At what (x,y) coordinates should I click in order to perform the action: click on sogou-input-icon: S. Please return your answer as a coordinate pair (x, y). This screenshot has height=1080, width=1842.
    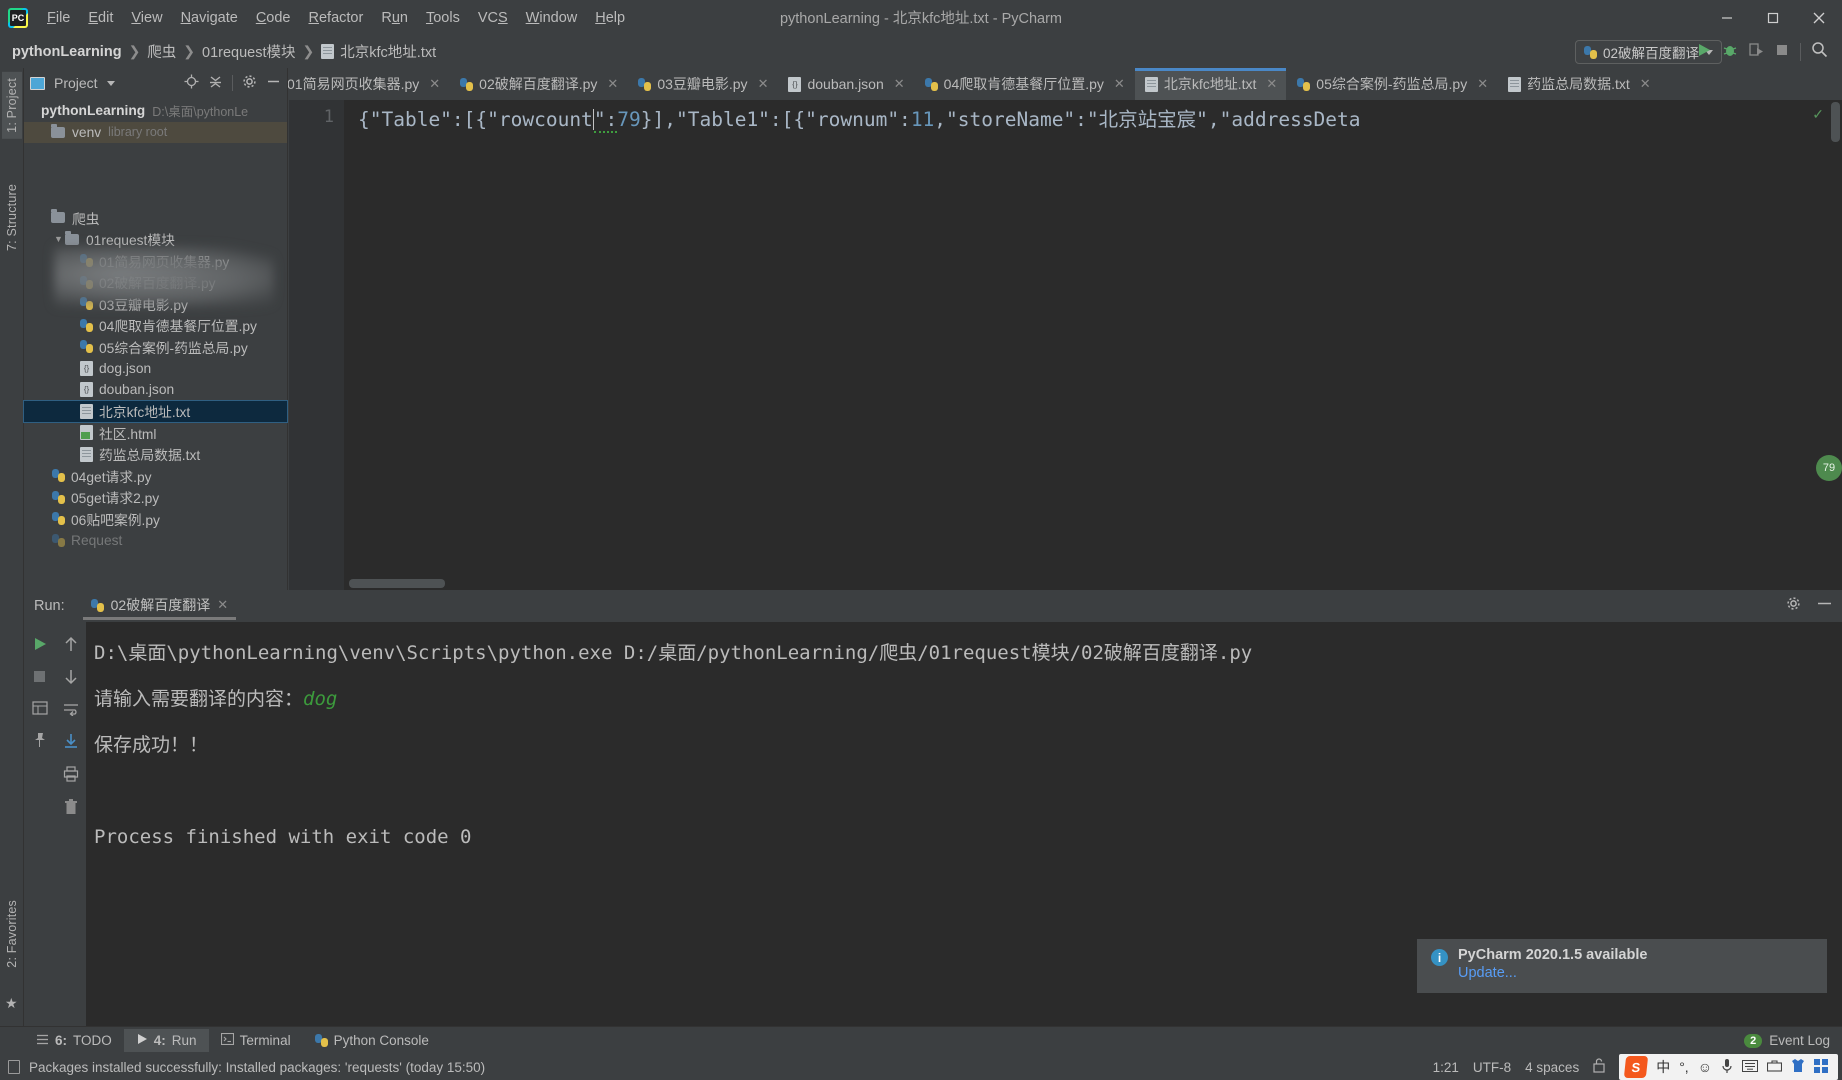
    Looking at the image, I should click on (1636, 1067).